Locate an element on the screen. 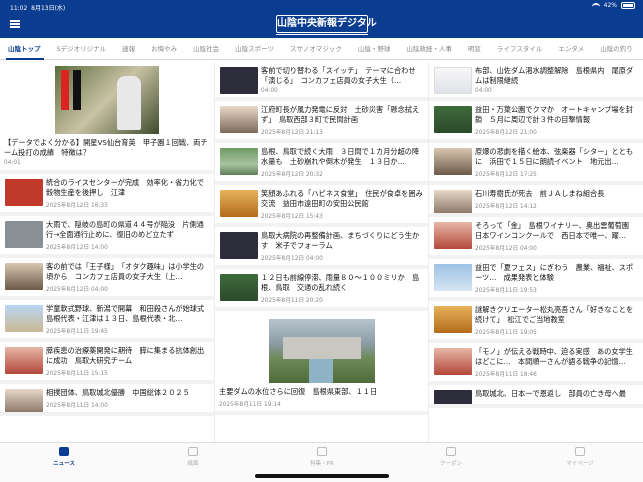 The width and height of the screenshot is (643, 482). article-item: 鳥取城北、日本一で恩返し 部員の亡き母へ最 is located at coordinates (536, 396).